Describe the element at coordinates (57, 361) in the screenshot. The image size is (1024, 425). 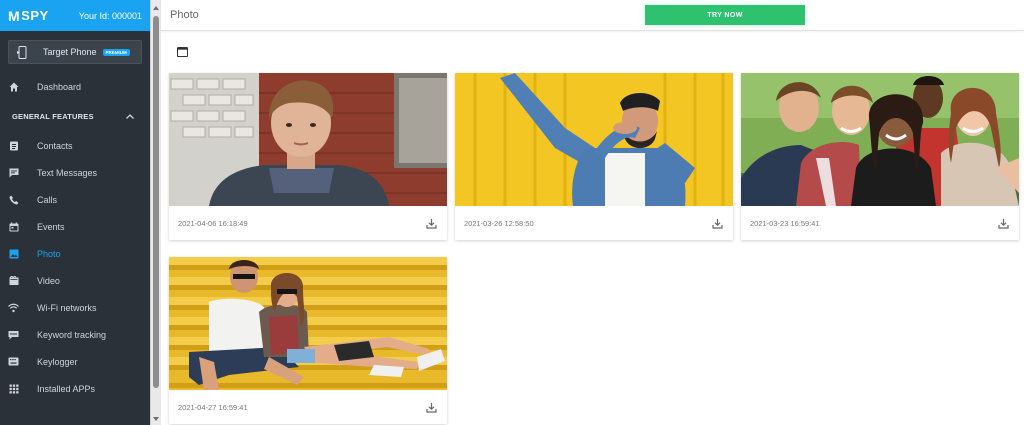
I see `sidebar-item-label: Keylogger` at that location.